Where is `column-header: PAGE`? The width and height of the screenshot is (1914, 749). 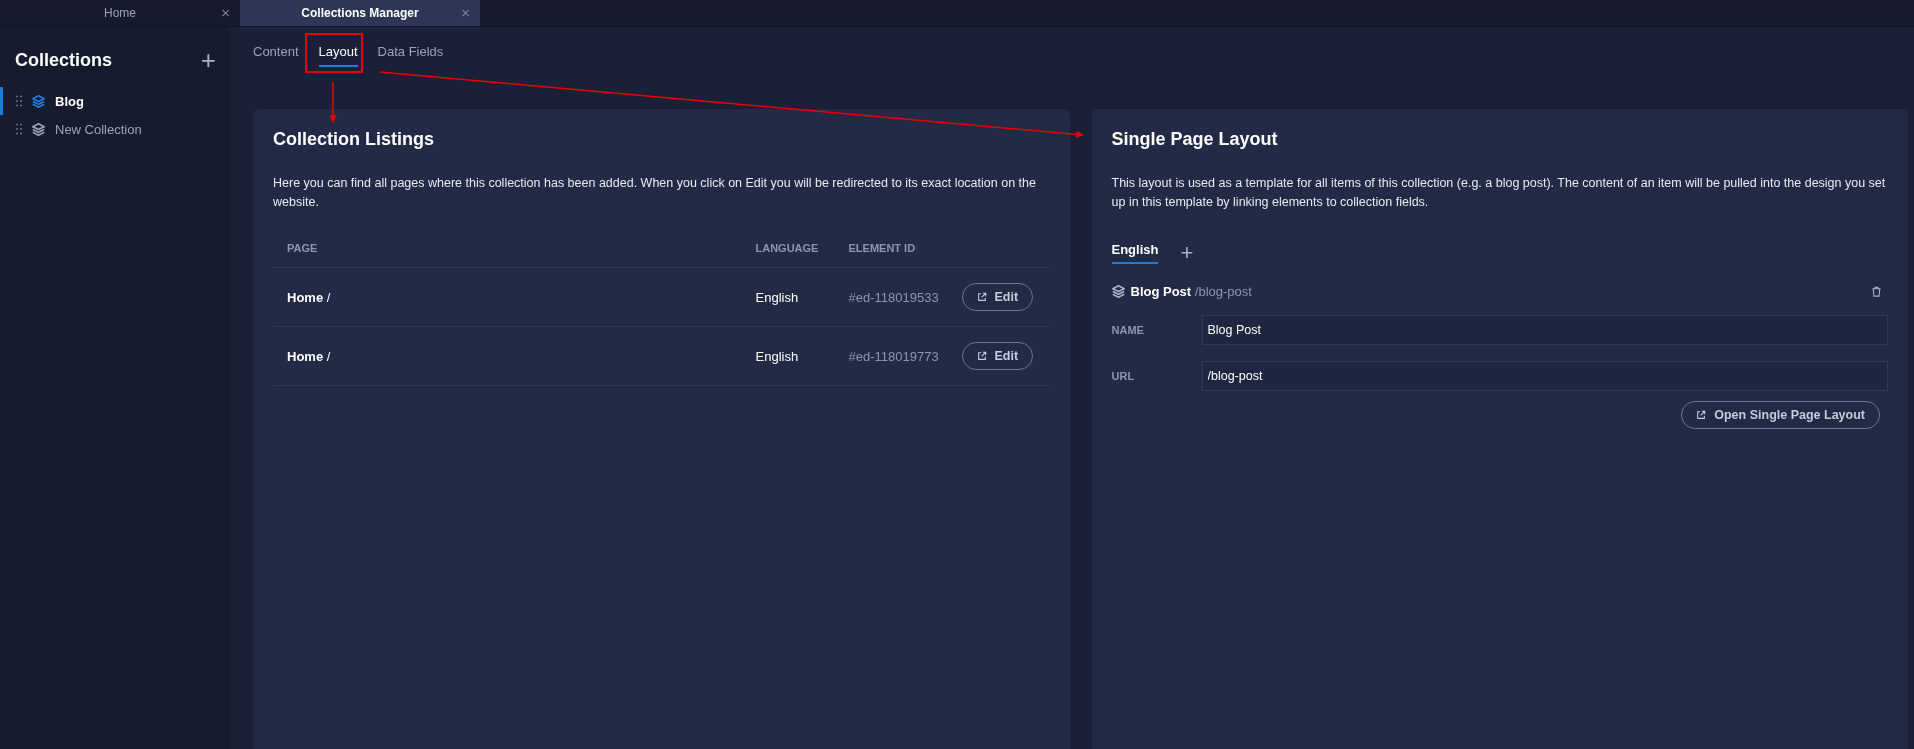
column-header: PAGE is located at coordinates (302, 249).